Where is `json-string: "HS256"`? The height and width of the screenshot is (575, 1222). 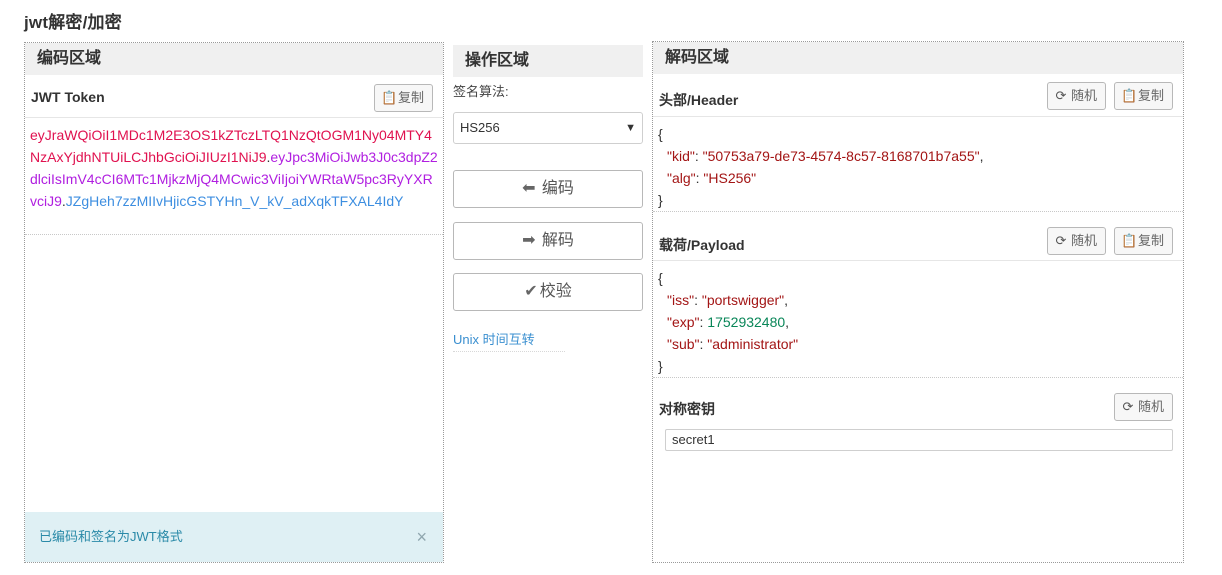
json-string: "HS256" is located at coordinates (730, 178).